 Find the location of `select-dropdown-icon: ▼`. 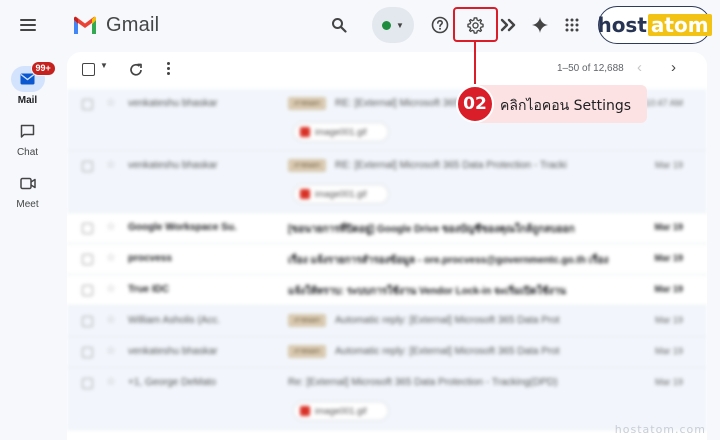

select-dropdown-icon: ▼ is located at coordinates (104, 65).